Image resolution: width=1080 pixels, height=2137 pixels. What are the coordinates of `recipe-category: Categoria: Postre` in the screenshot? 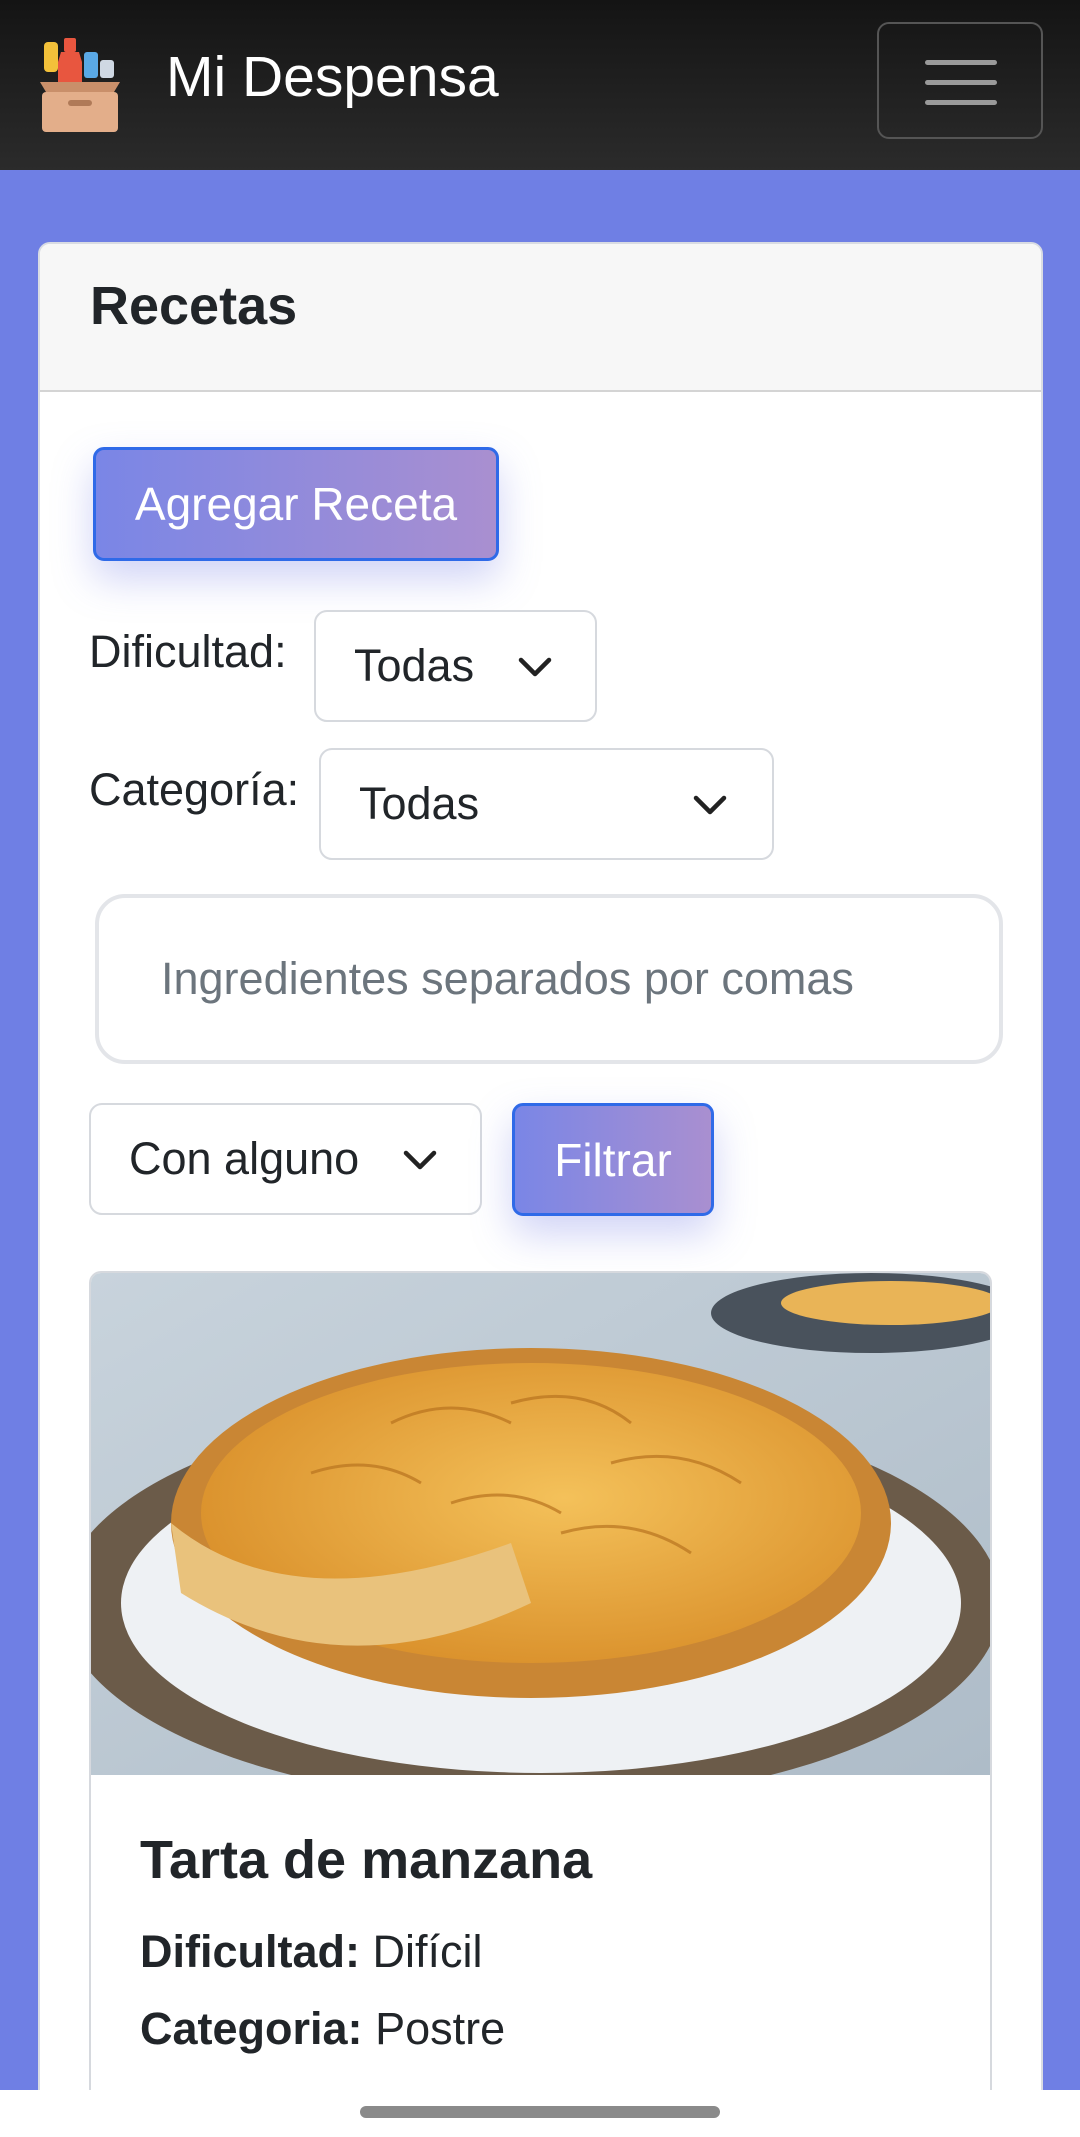 It's located at (322, 2029).